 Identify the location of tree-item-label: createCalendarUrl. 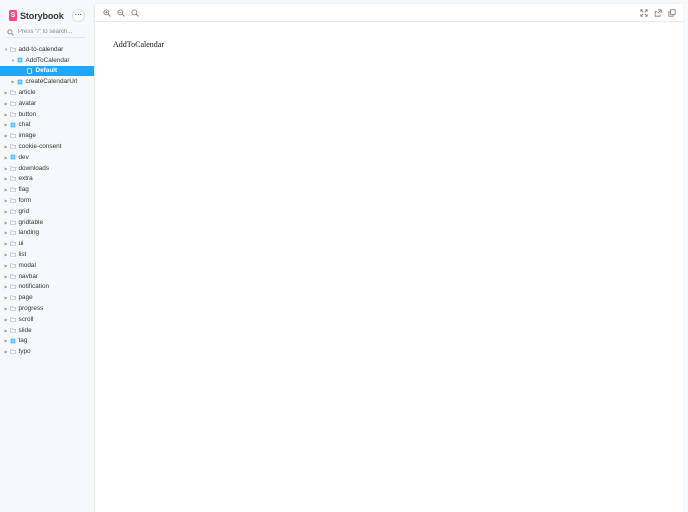
(51, 82).